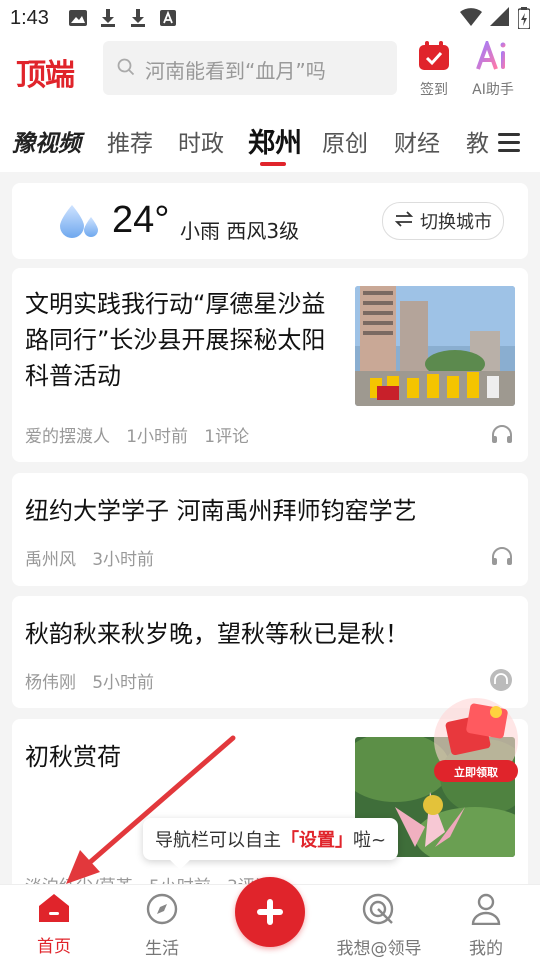 The width and height of the screenshot is (540, 961). I want to click on tab-politics: 时政, so click(201, 141).